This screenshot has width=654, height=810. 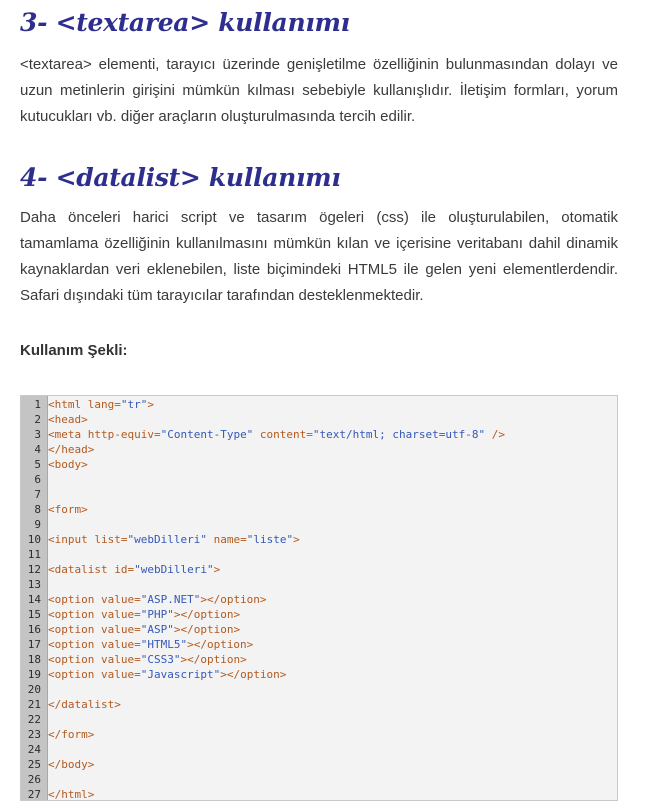 What do you see at coordinates (34, 629) in the screenshot?
I see `line-number: 16` at bounding box center [34, 629].